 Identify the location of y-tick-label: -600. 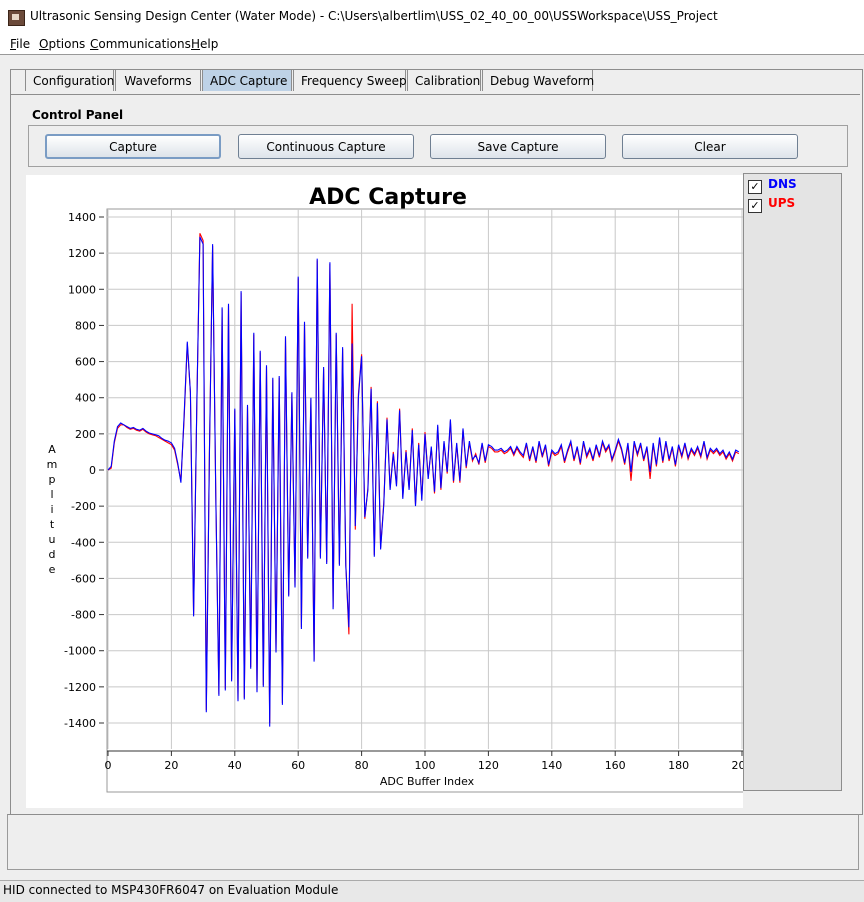
(83, 578).